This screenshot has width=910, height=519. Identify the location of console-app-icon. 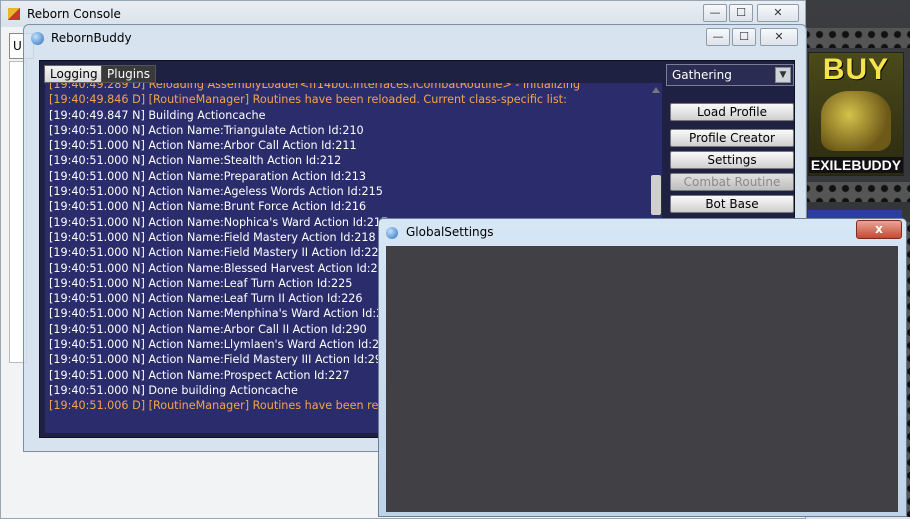
(14, 14).